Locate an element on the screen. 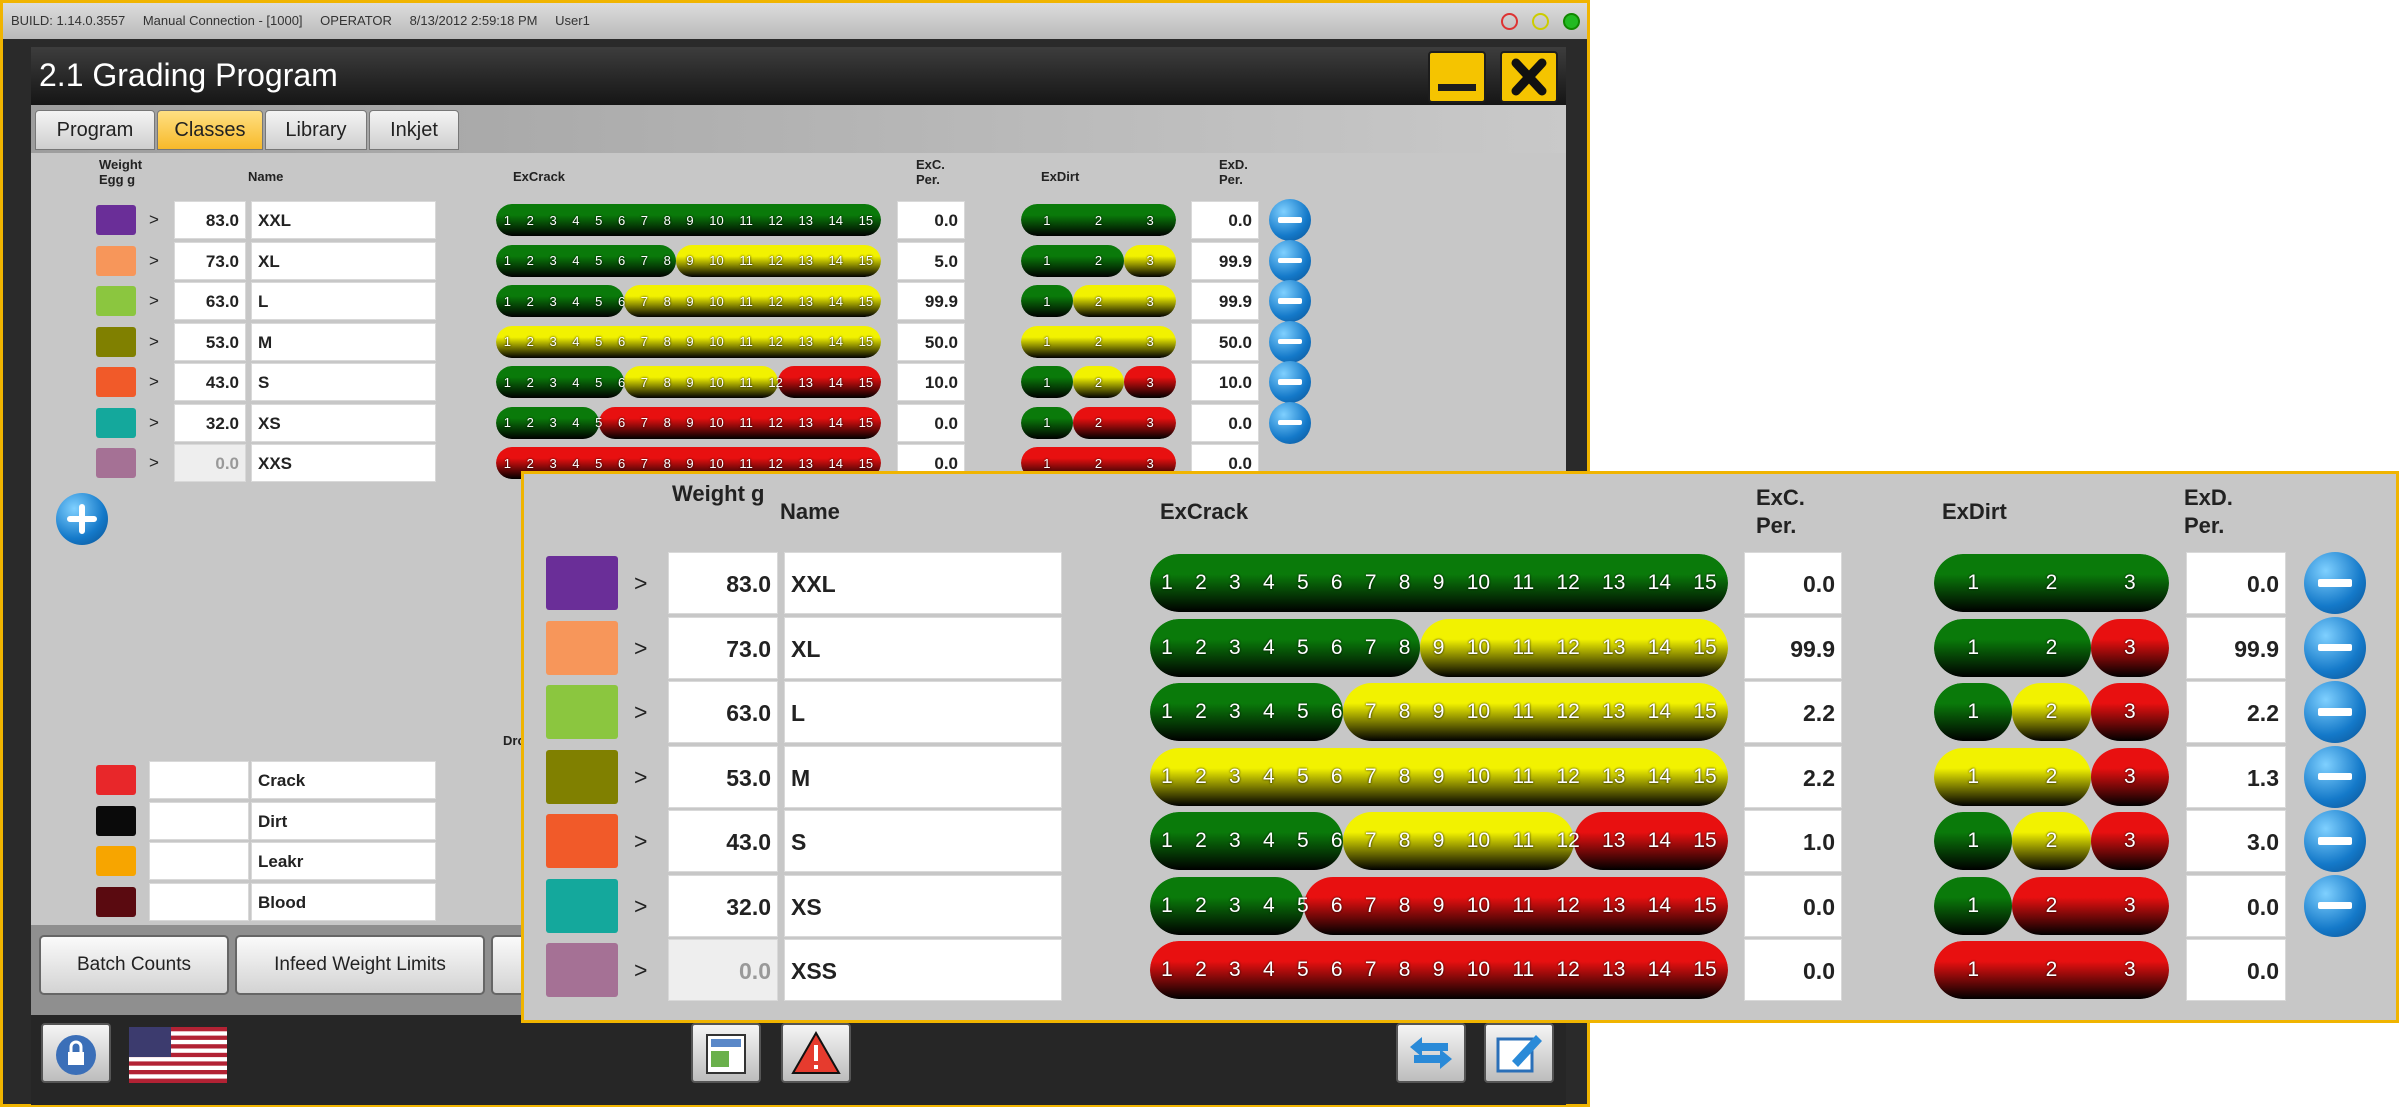 The image size is (2399, 1107). edit-button is located at coordinates (1519, 1053).